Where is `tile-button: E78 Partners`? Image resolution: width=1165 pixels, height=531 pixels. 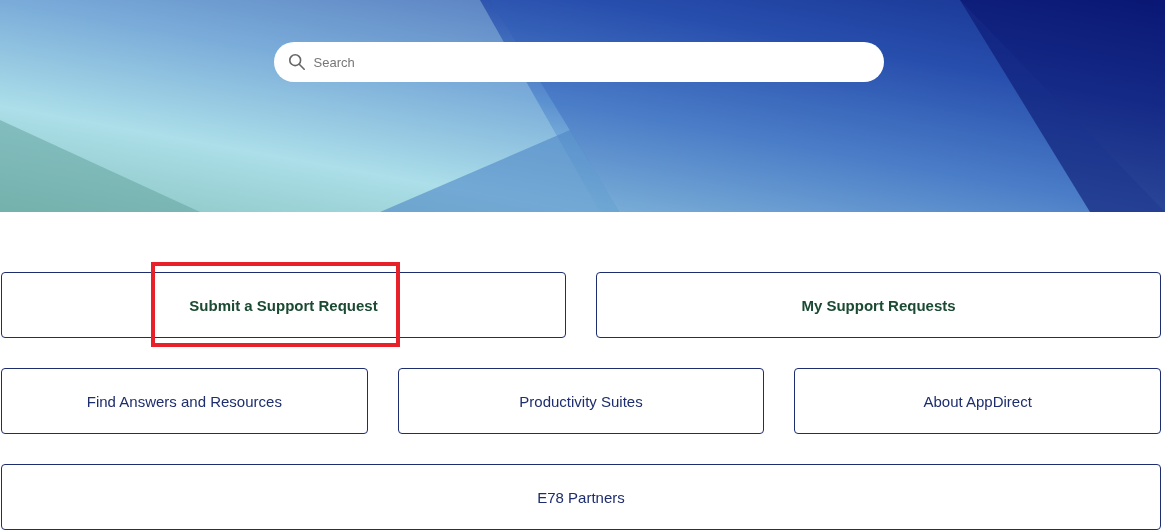
tile-button: E78 Partners is located at coordinates (581, 497).